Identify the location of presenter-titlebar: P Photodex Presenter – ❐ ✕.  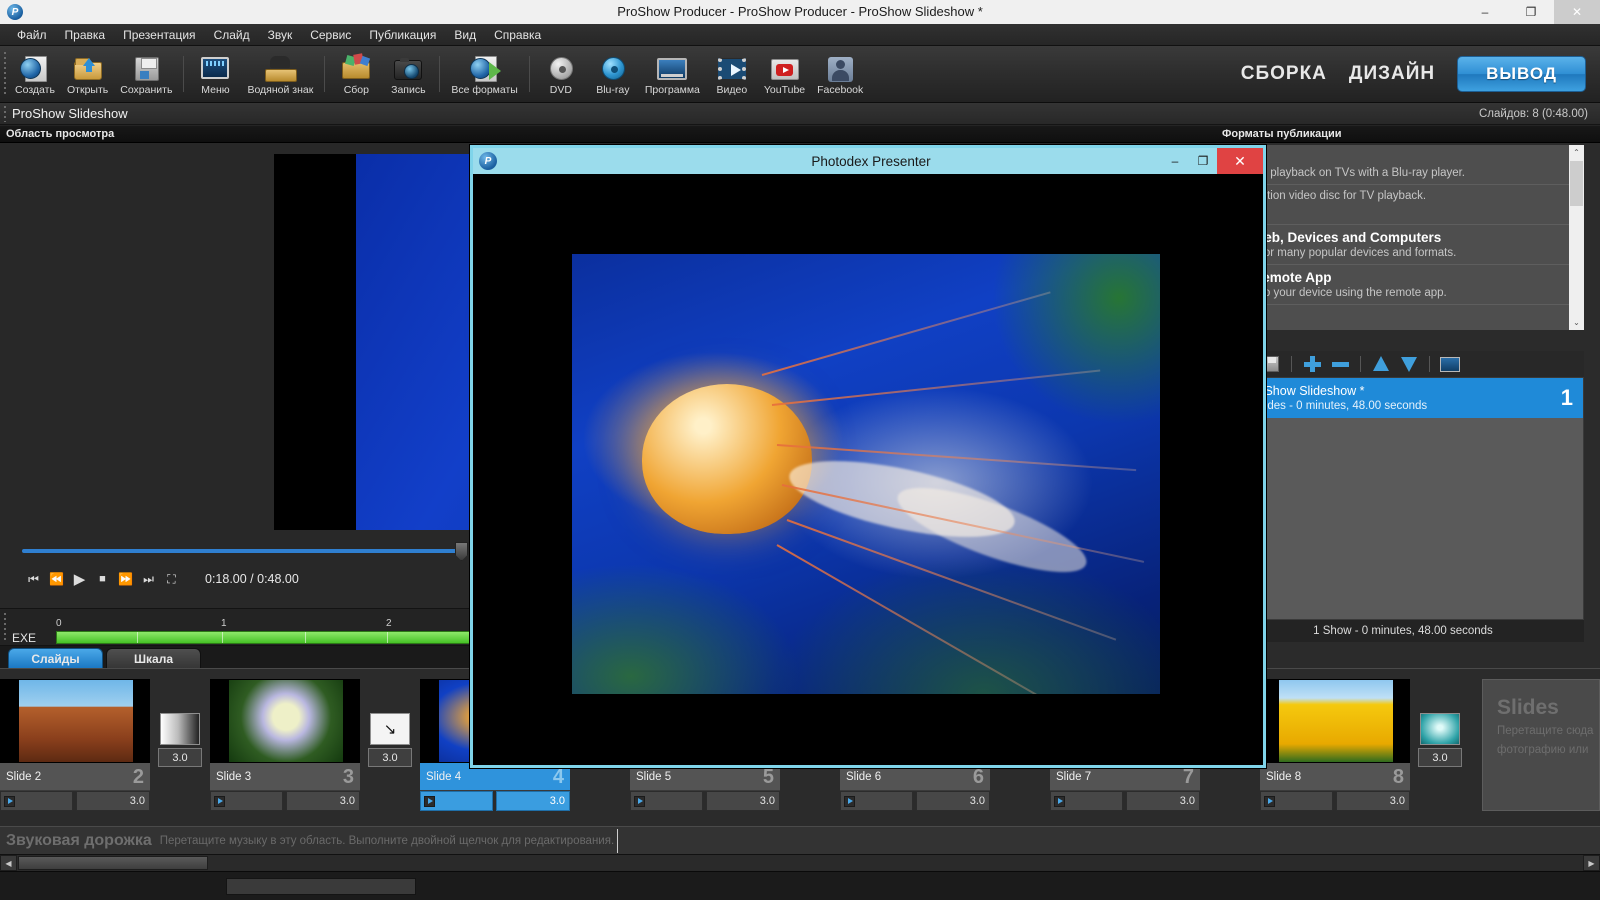
(868, 161).